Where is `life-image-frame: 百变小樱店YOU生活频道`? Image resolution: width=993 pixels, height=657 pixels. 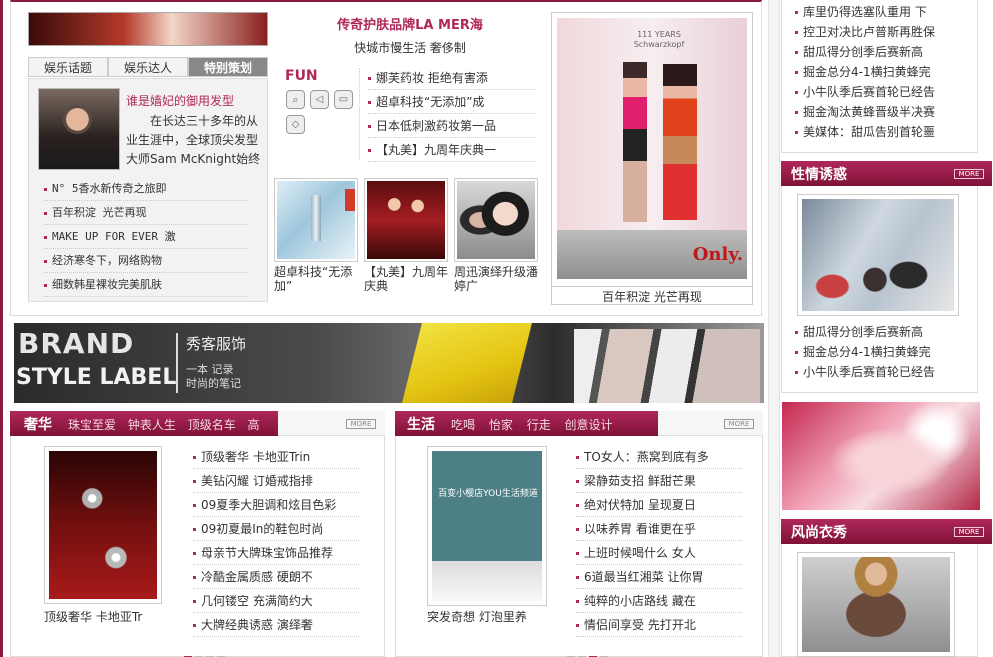 life-image-frame: 百变小樱店YOU生活频道 is located at coordinates (487, 526).